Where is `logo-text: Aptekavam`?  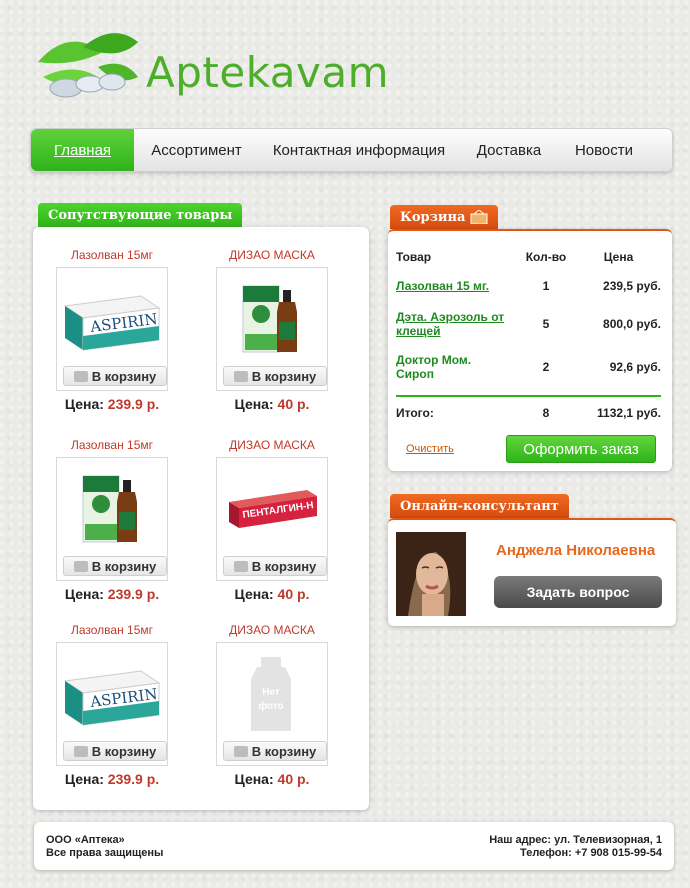 logo-text: Aptekavam is located at coordinates (268, 72).